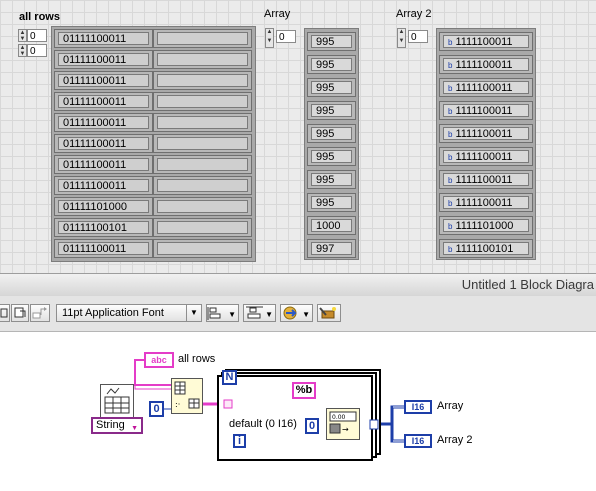 The image size is (596, 491). I want to click on all-rows-terminal: abc, so click(159, 360).